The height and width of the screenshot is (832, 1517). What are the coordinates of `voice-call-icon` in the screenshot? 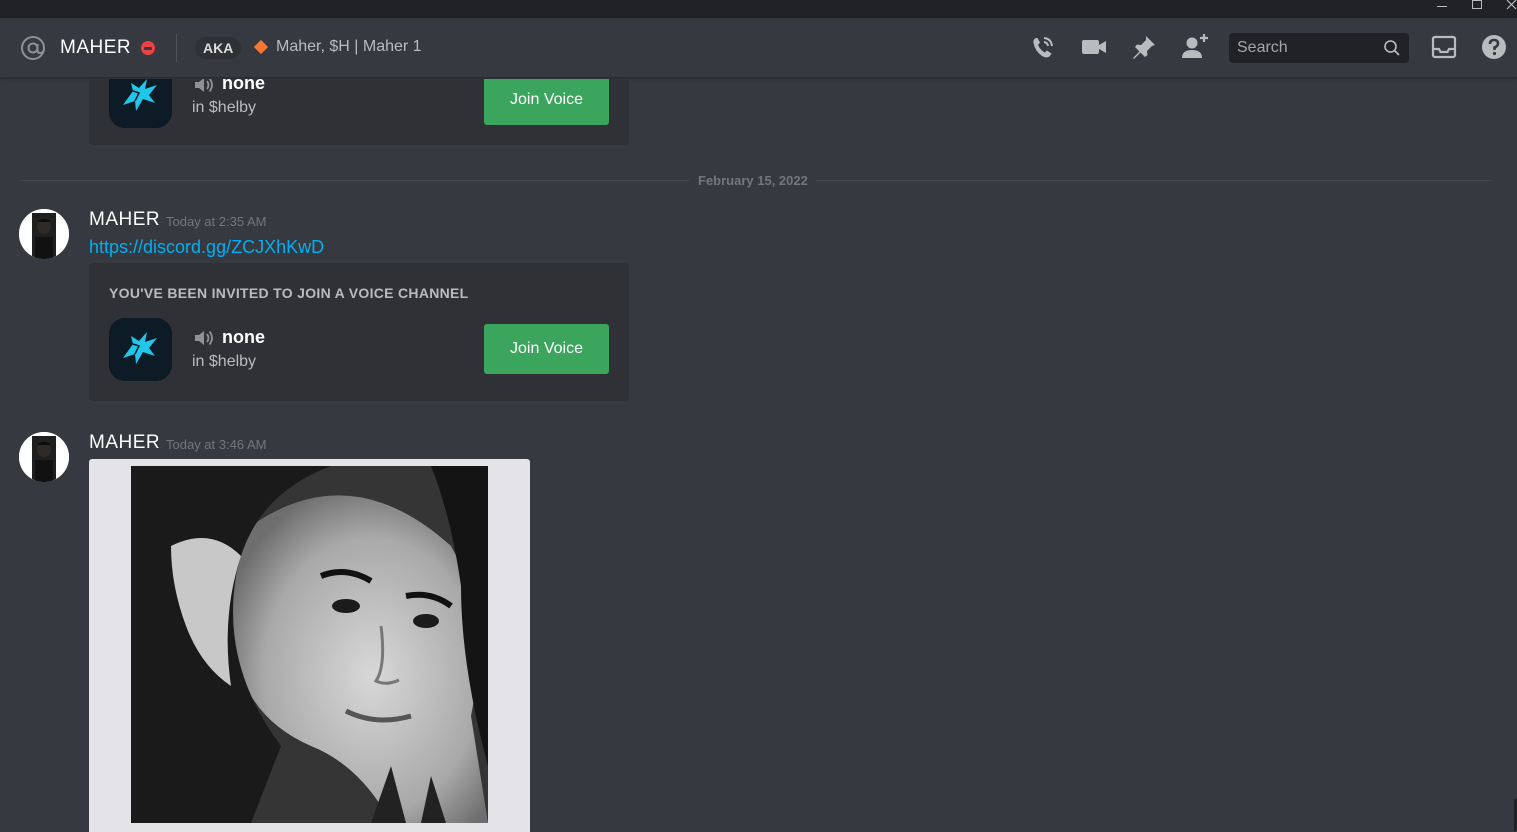 It's located at (1043, 47).